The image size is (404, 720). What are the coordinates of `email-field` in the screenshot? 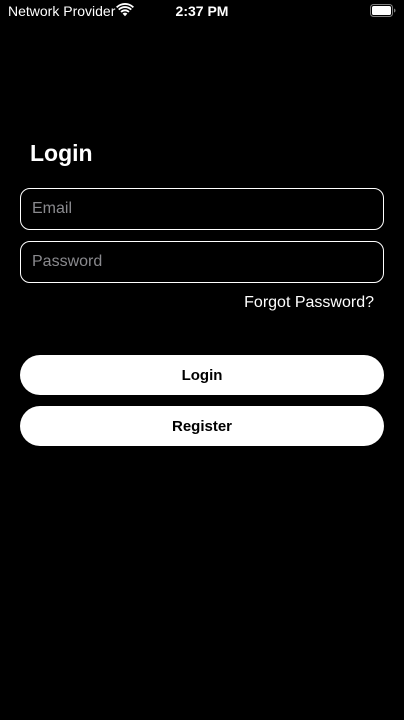 It's located at (202, 209).